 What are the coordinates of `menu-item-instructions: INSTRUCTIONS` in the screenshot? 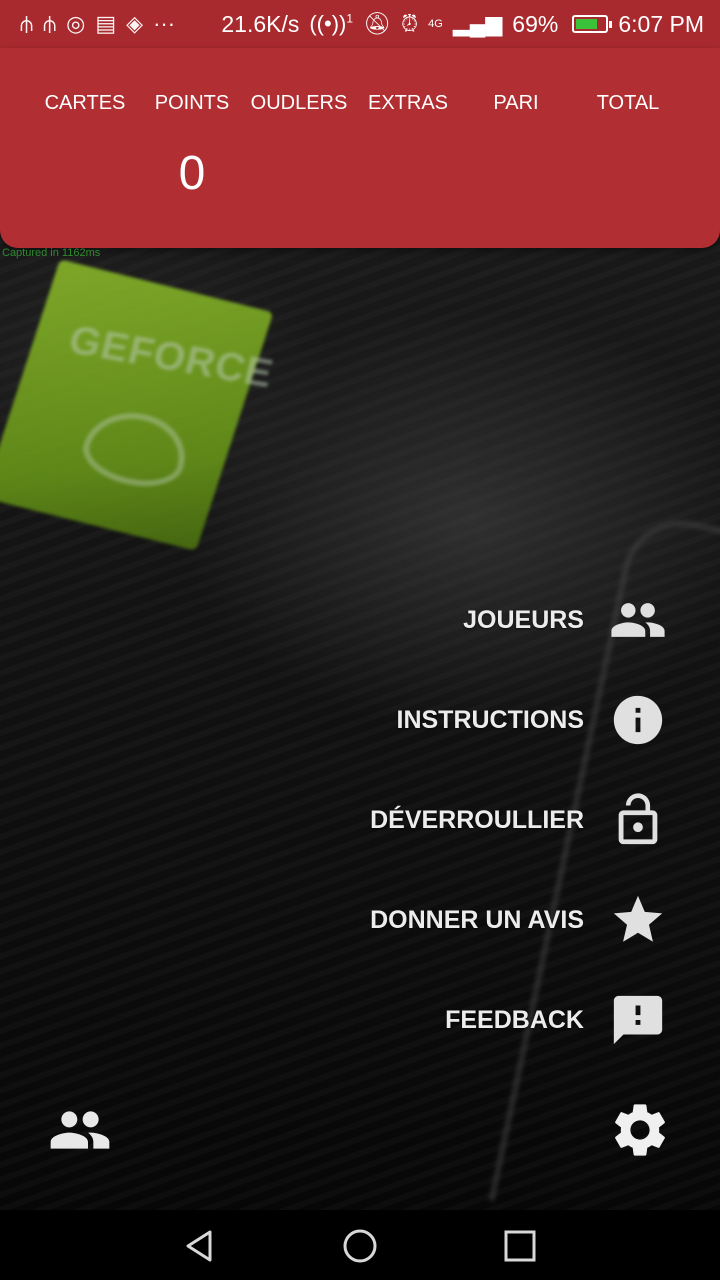 It's located at (533, 720).